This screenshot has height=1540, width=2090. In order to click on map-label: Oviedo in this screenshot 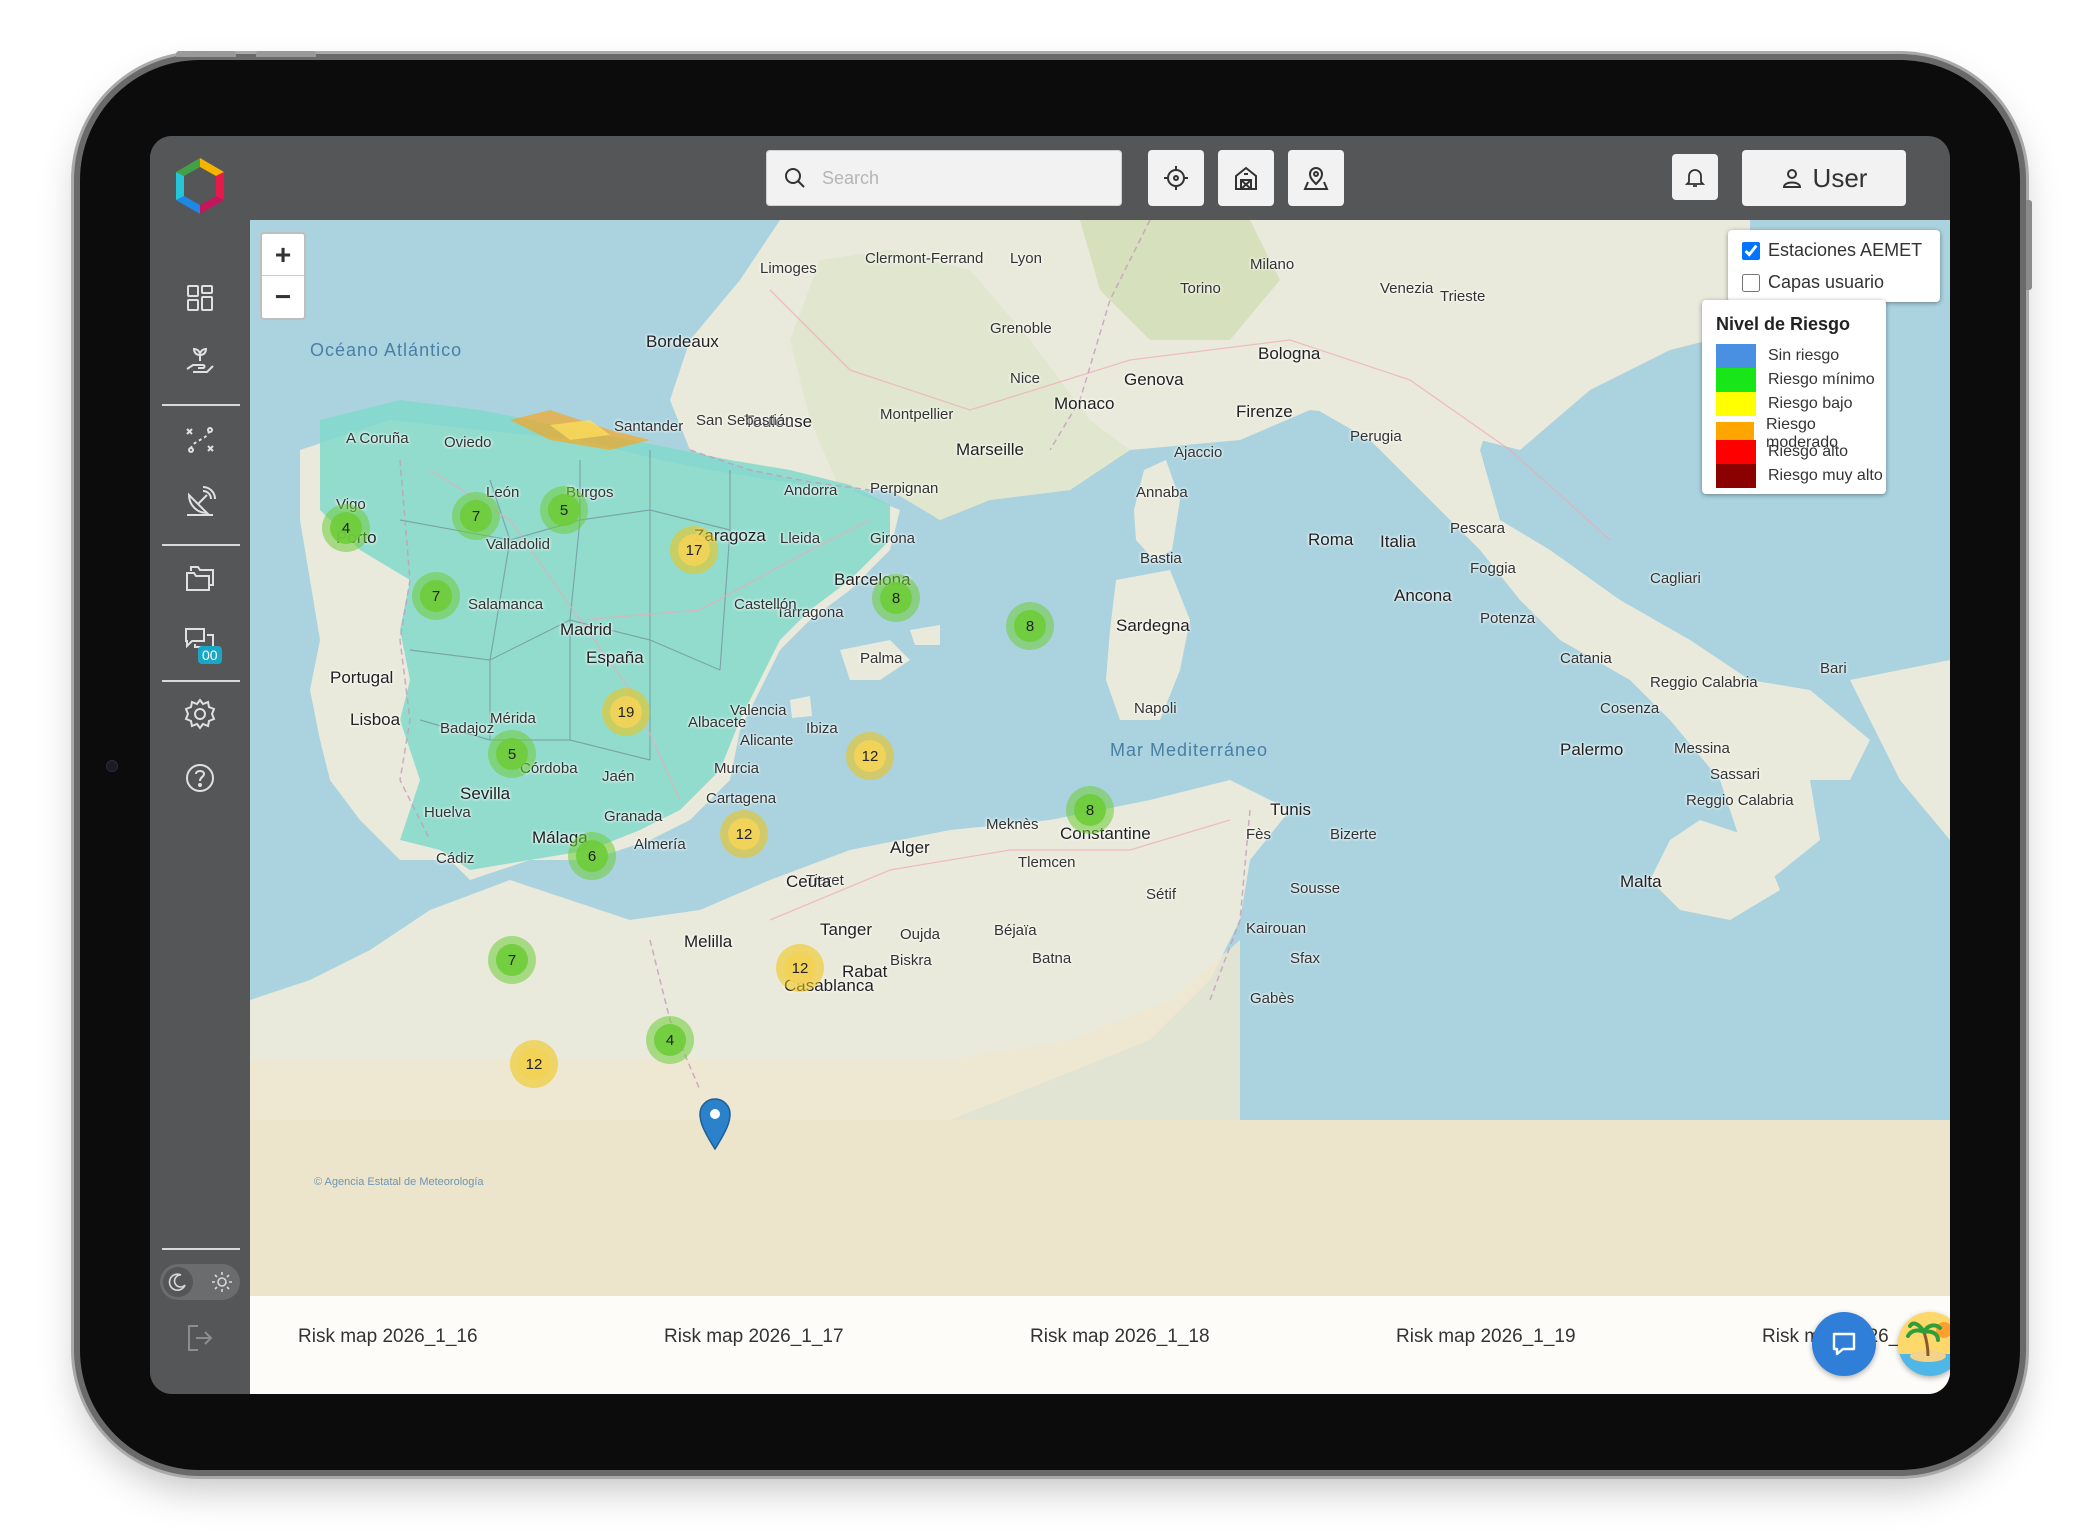, I will do `click(468, 442)`.